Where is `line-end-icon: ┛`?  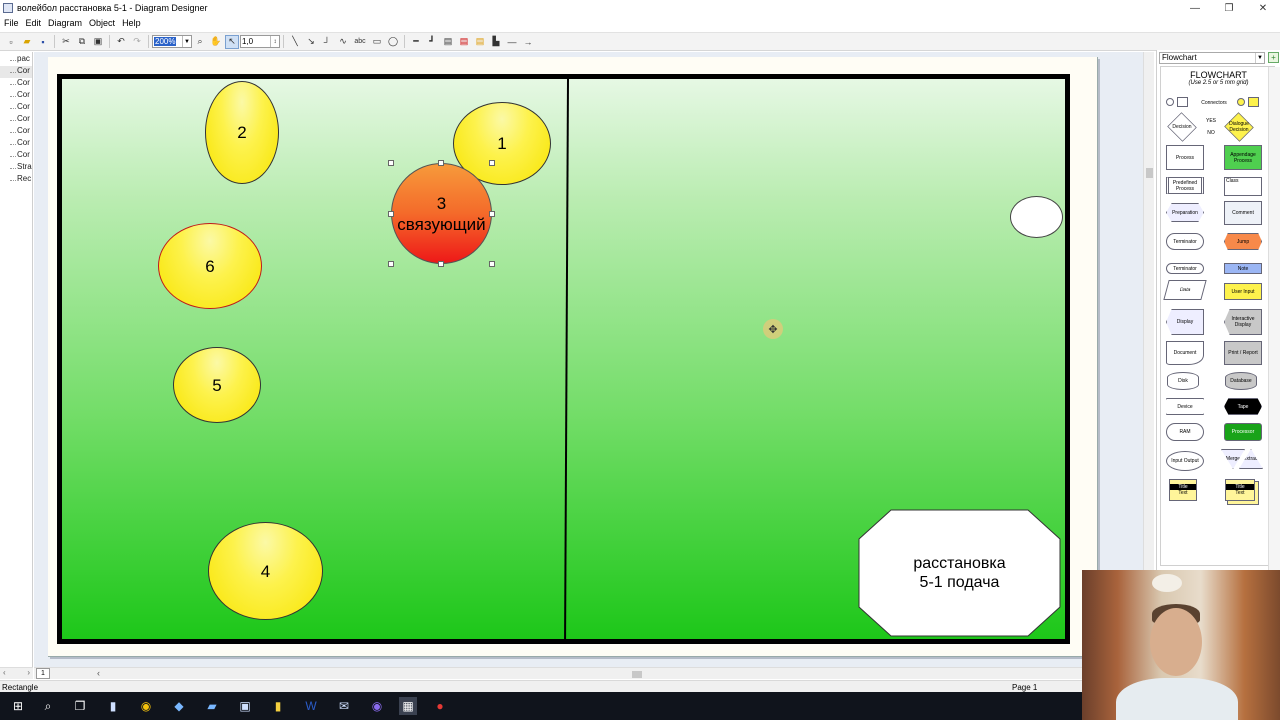 line-end-icon: ┛ is located at coordinates (432, 42).